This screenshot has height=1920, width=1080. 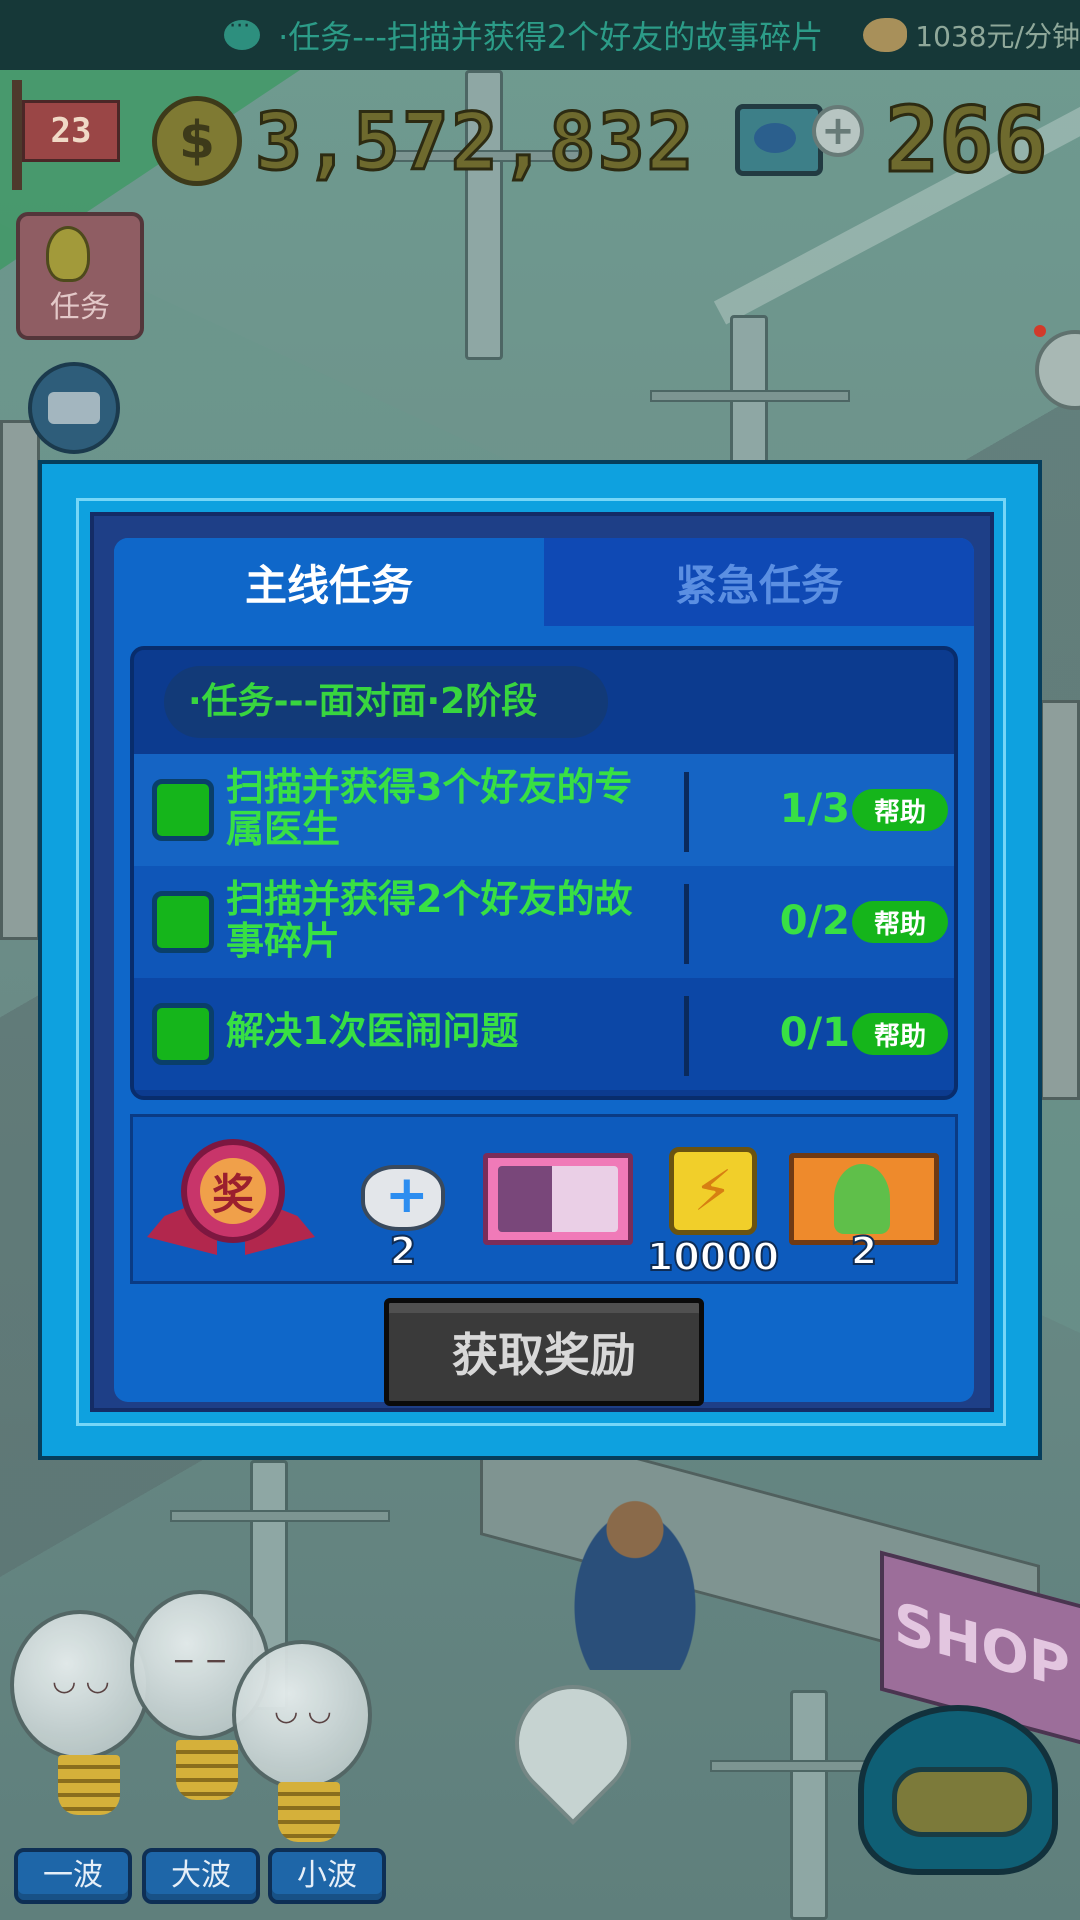 What do you see at coordinates (429, 808) in the screenshot?
I see `task-label: 扫描并获得3个好友的专属医生` at bounding box center [429, 808].